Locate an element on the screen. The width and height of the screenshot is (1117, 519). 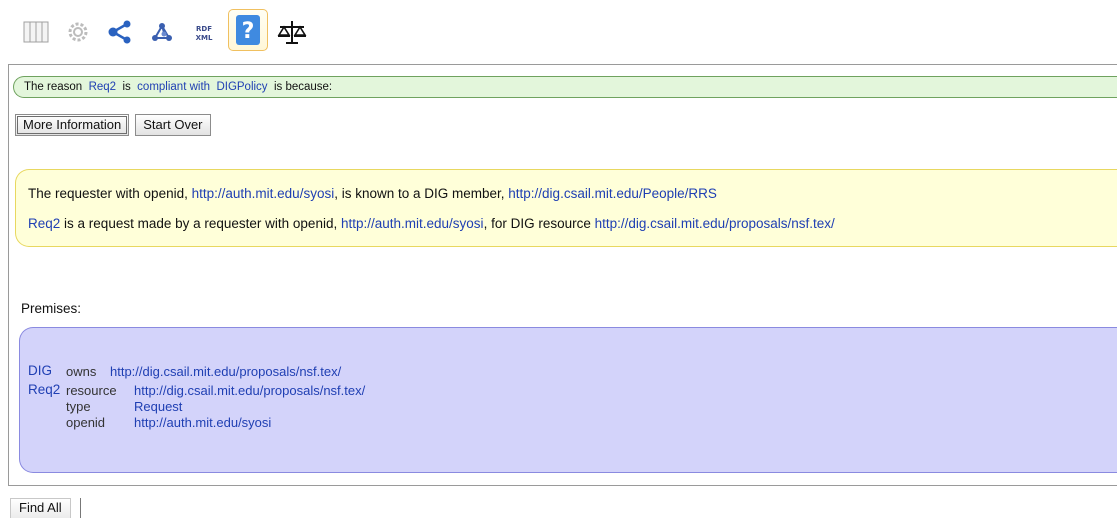
premise-subject: Req2 is located at coordinates (44, 389).